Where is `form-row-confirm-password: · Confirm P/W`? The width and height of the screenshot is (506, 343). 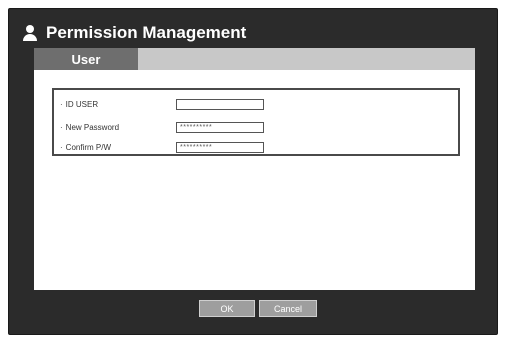 form-row-confirm-password: · Confirm P/W is located at coordinates (118, 147).